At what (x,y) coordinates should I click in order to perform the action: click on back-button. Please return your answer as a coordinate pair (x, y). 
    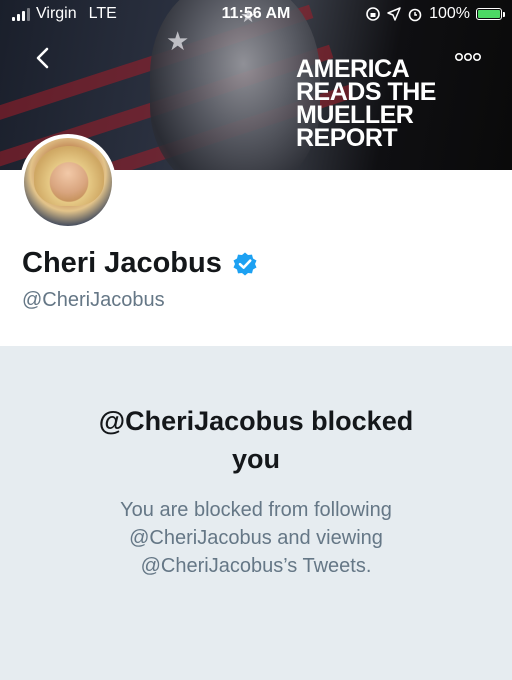
    Looking at the image, I should click on (44, 58).